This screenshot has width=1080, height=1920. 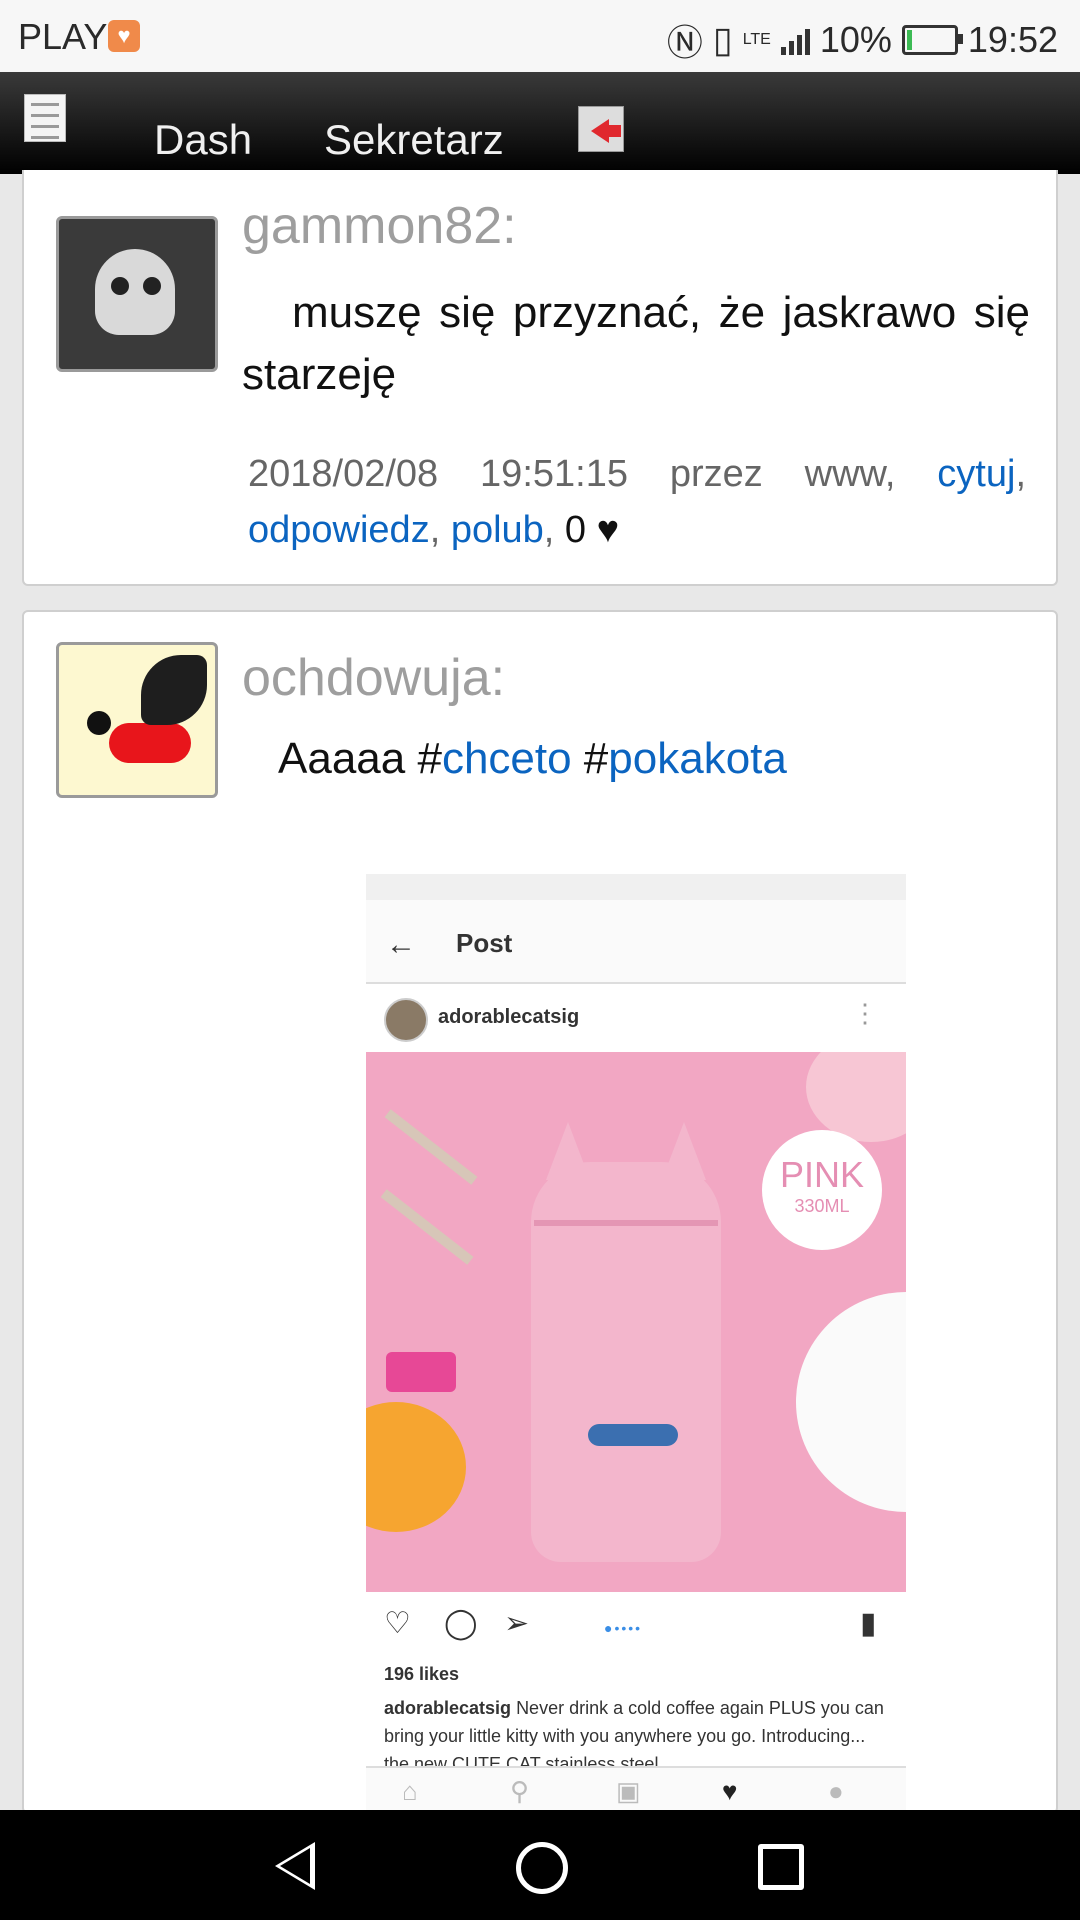 I want to click on skull-image, so click(x=135, y=292).